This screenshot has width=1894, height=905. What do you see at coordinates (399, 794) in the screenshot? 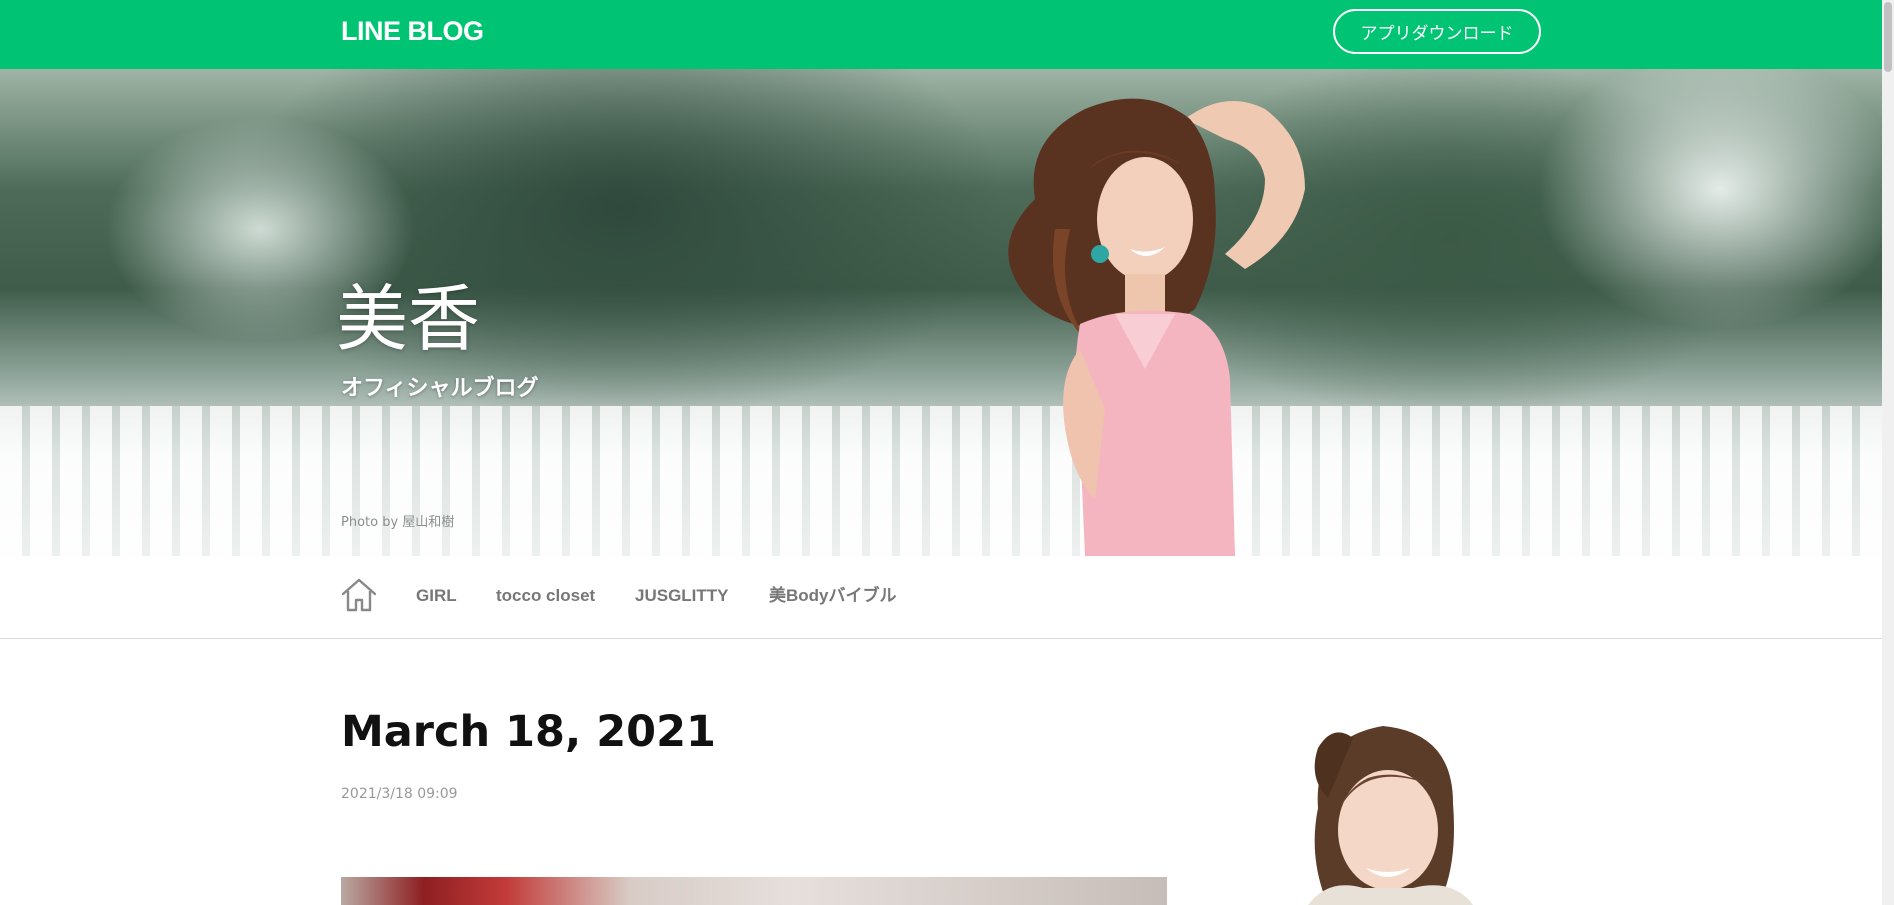
I see `post-datetime: 2021/3/18 09:09` at bounding box center [399, 794].